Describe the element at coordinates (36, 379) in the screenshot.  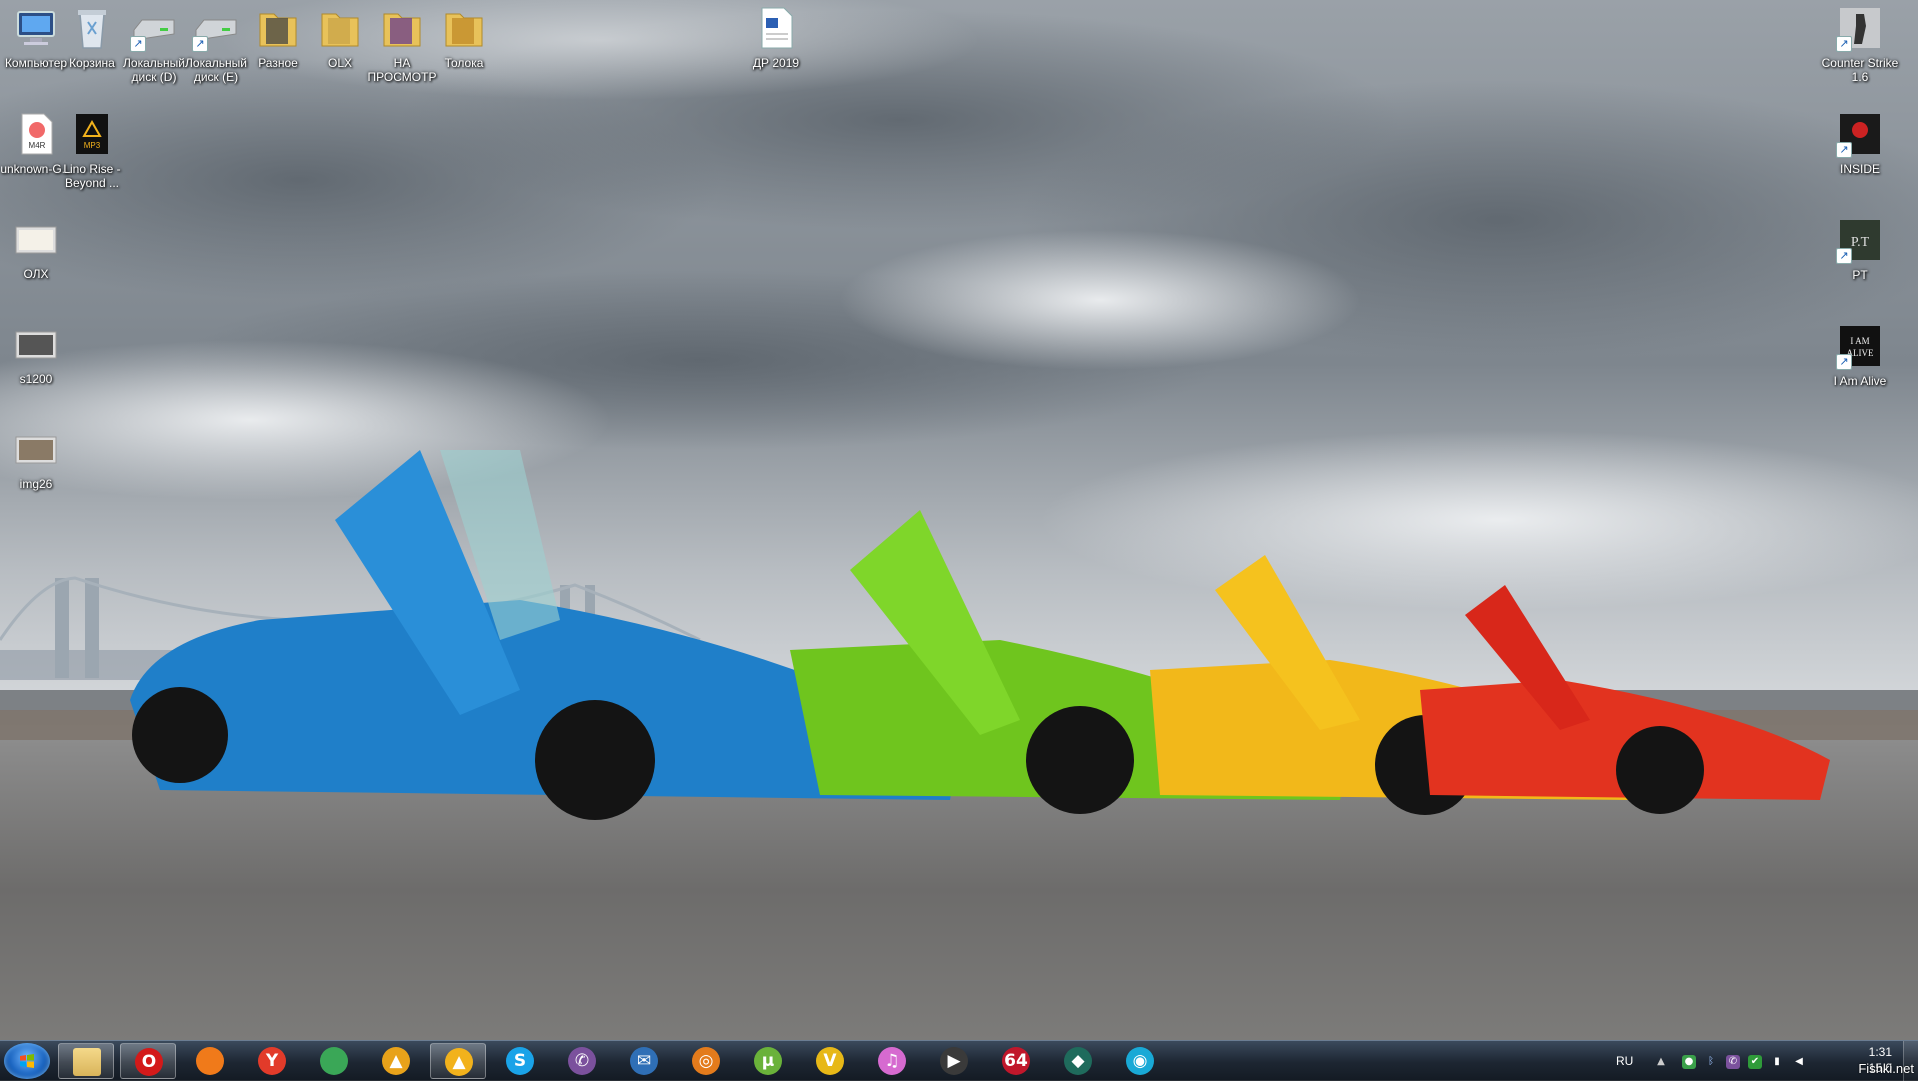
I see `desktop-icon-label: s1200` at that location.